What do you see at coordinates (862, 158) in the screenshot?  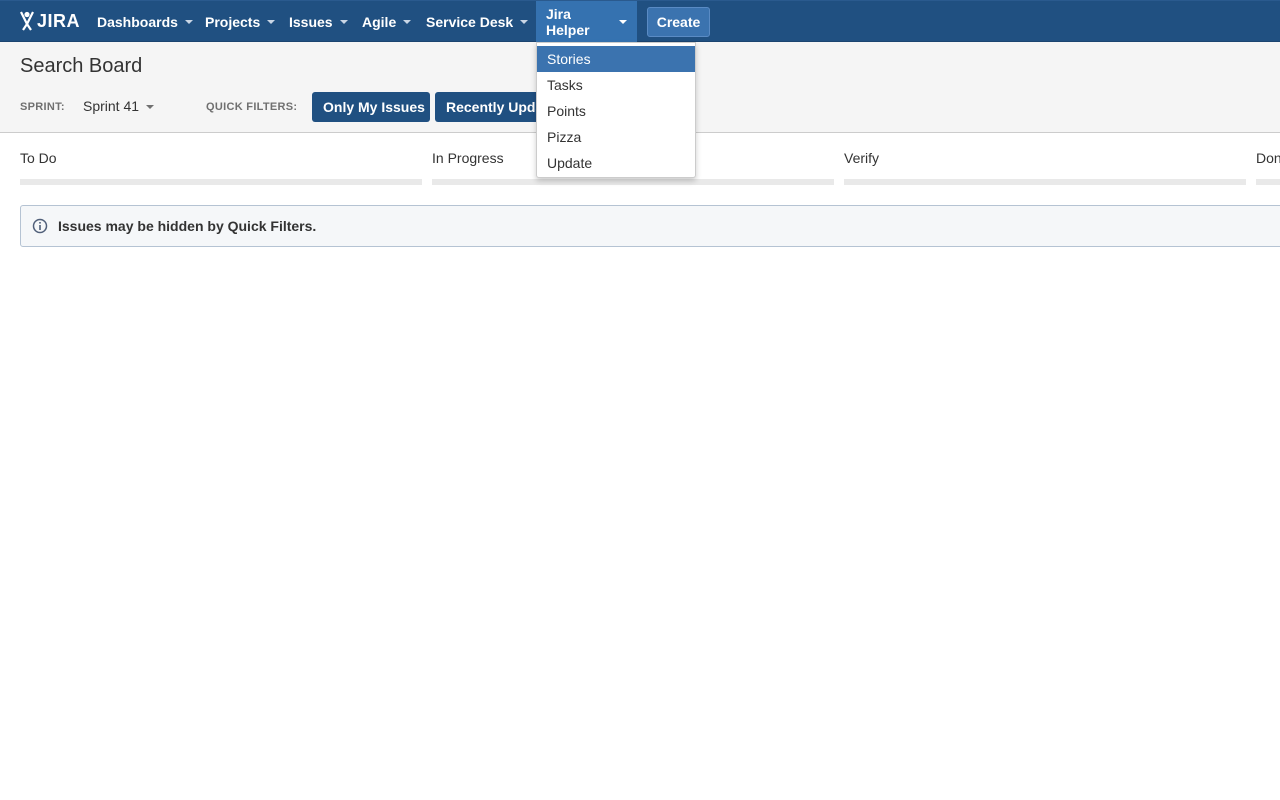 I see `column-header-verify: Verify` at bounding box center [862, 158].